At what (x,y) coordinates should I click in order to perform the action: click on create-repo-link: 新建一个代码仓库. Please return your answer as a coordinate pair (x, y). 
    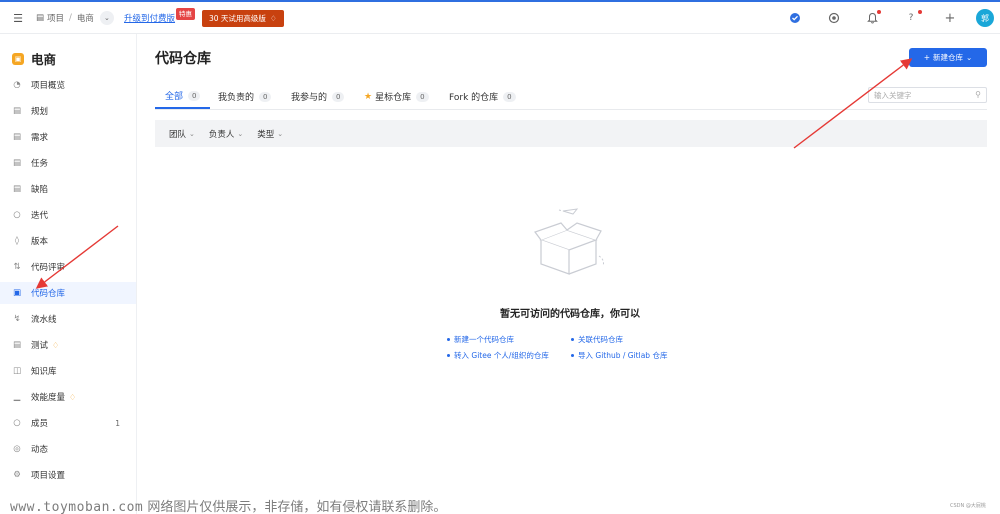
    Looking at the image, I should click on (480, 339).